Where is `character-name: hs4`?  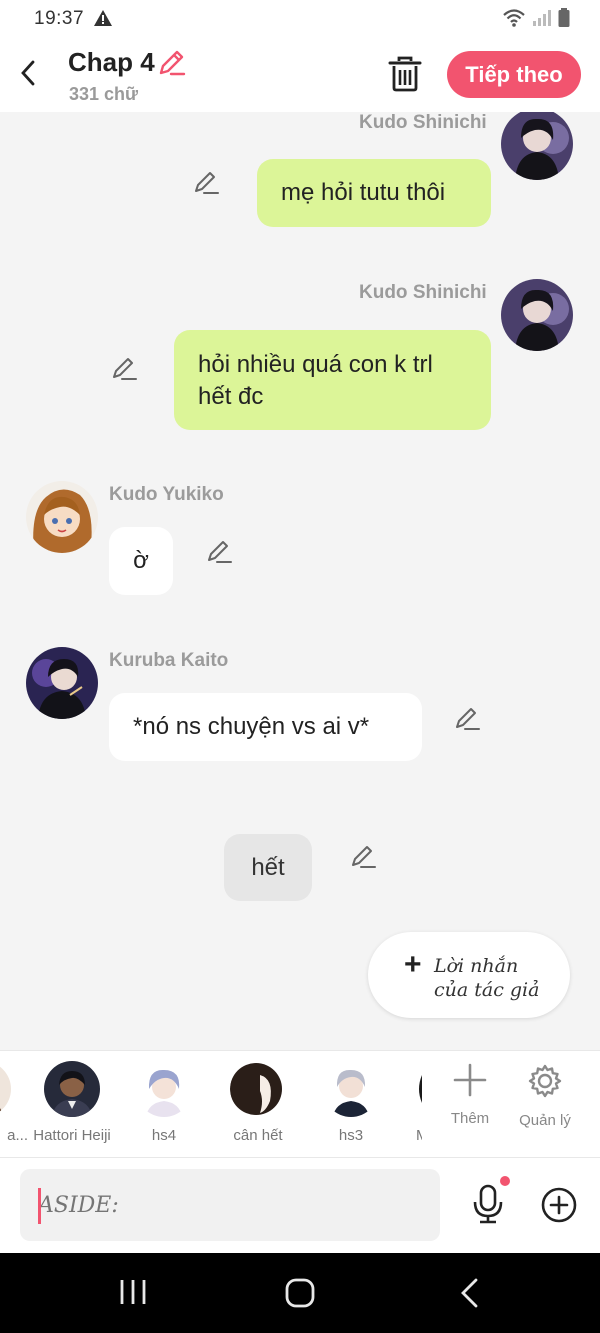 character-name: hs4 is located at coordinates (164, 1135).